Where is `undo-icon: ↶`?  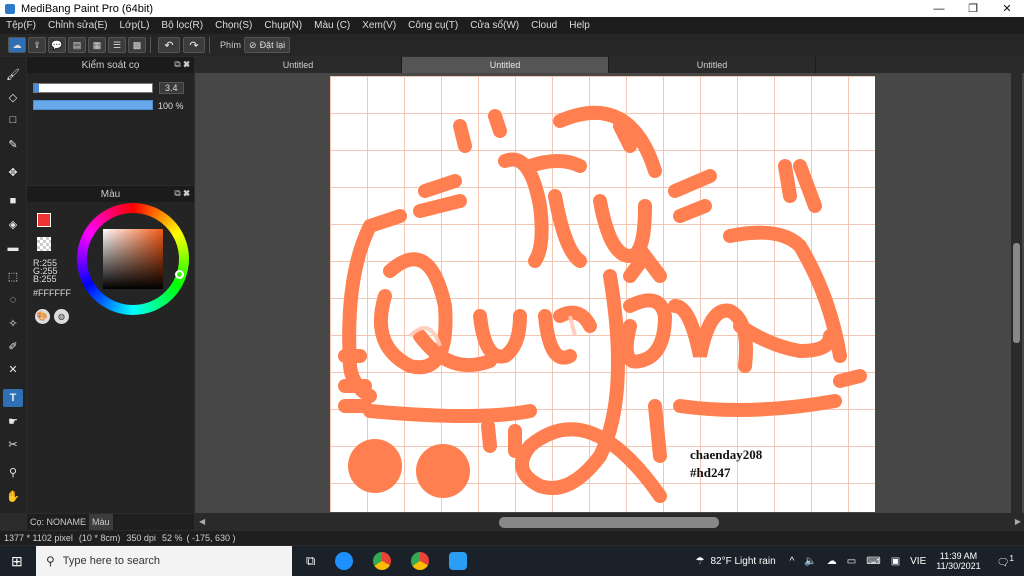
undo-icon: ↶ is located at coordinates (169, 45).